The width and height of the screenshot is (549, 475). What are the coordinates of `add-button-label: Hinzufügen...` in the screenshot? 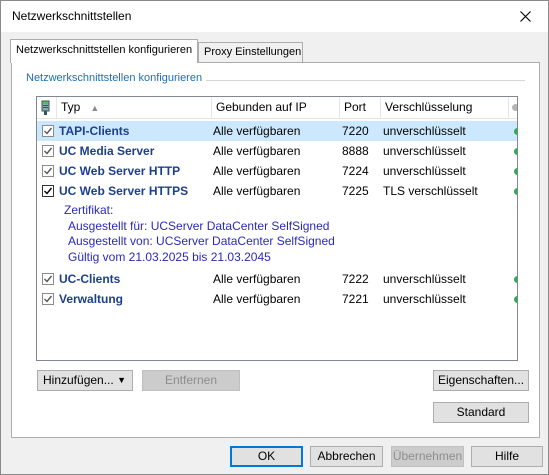 It's located at (78, 380).